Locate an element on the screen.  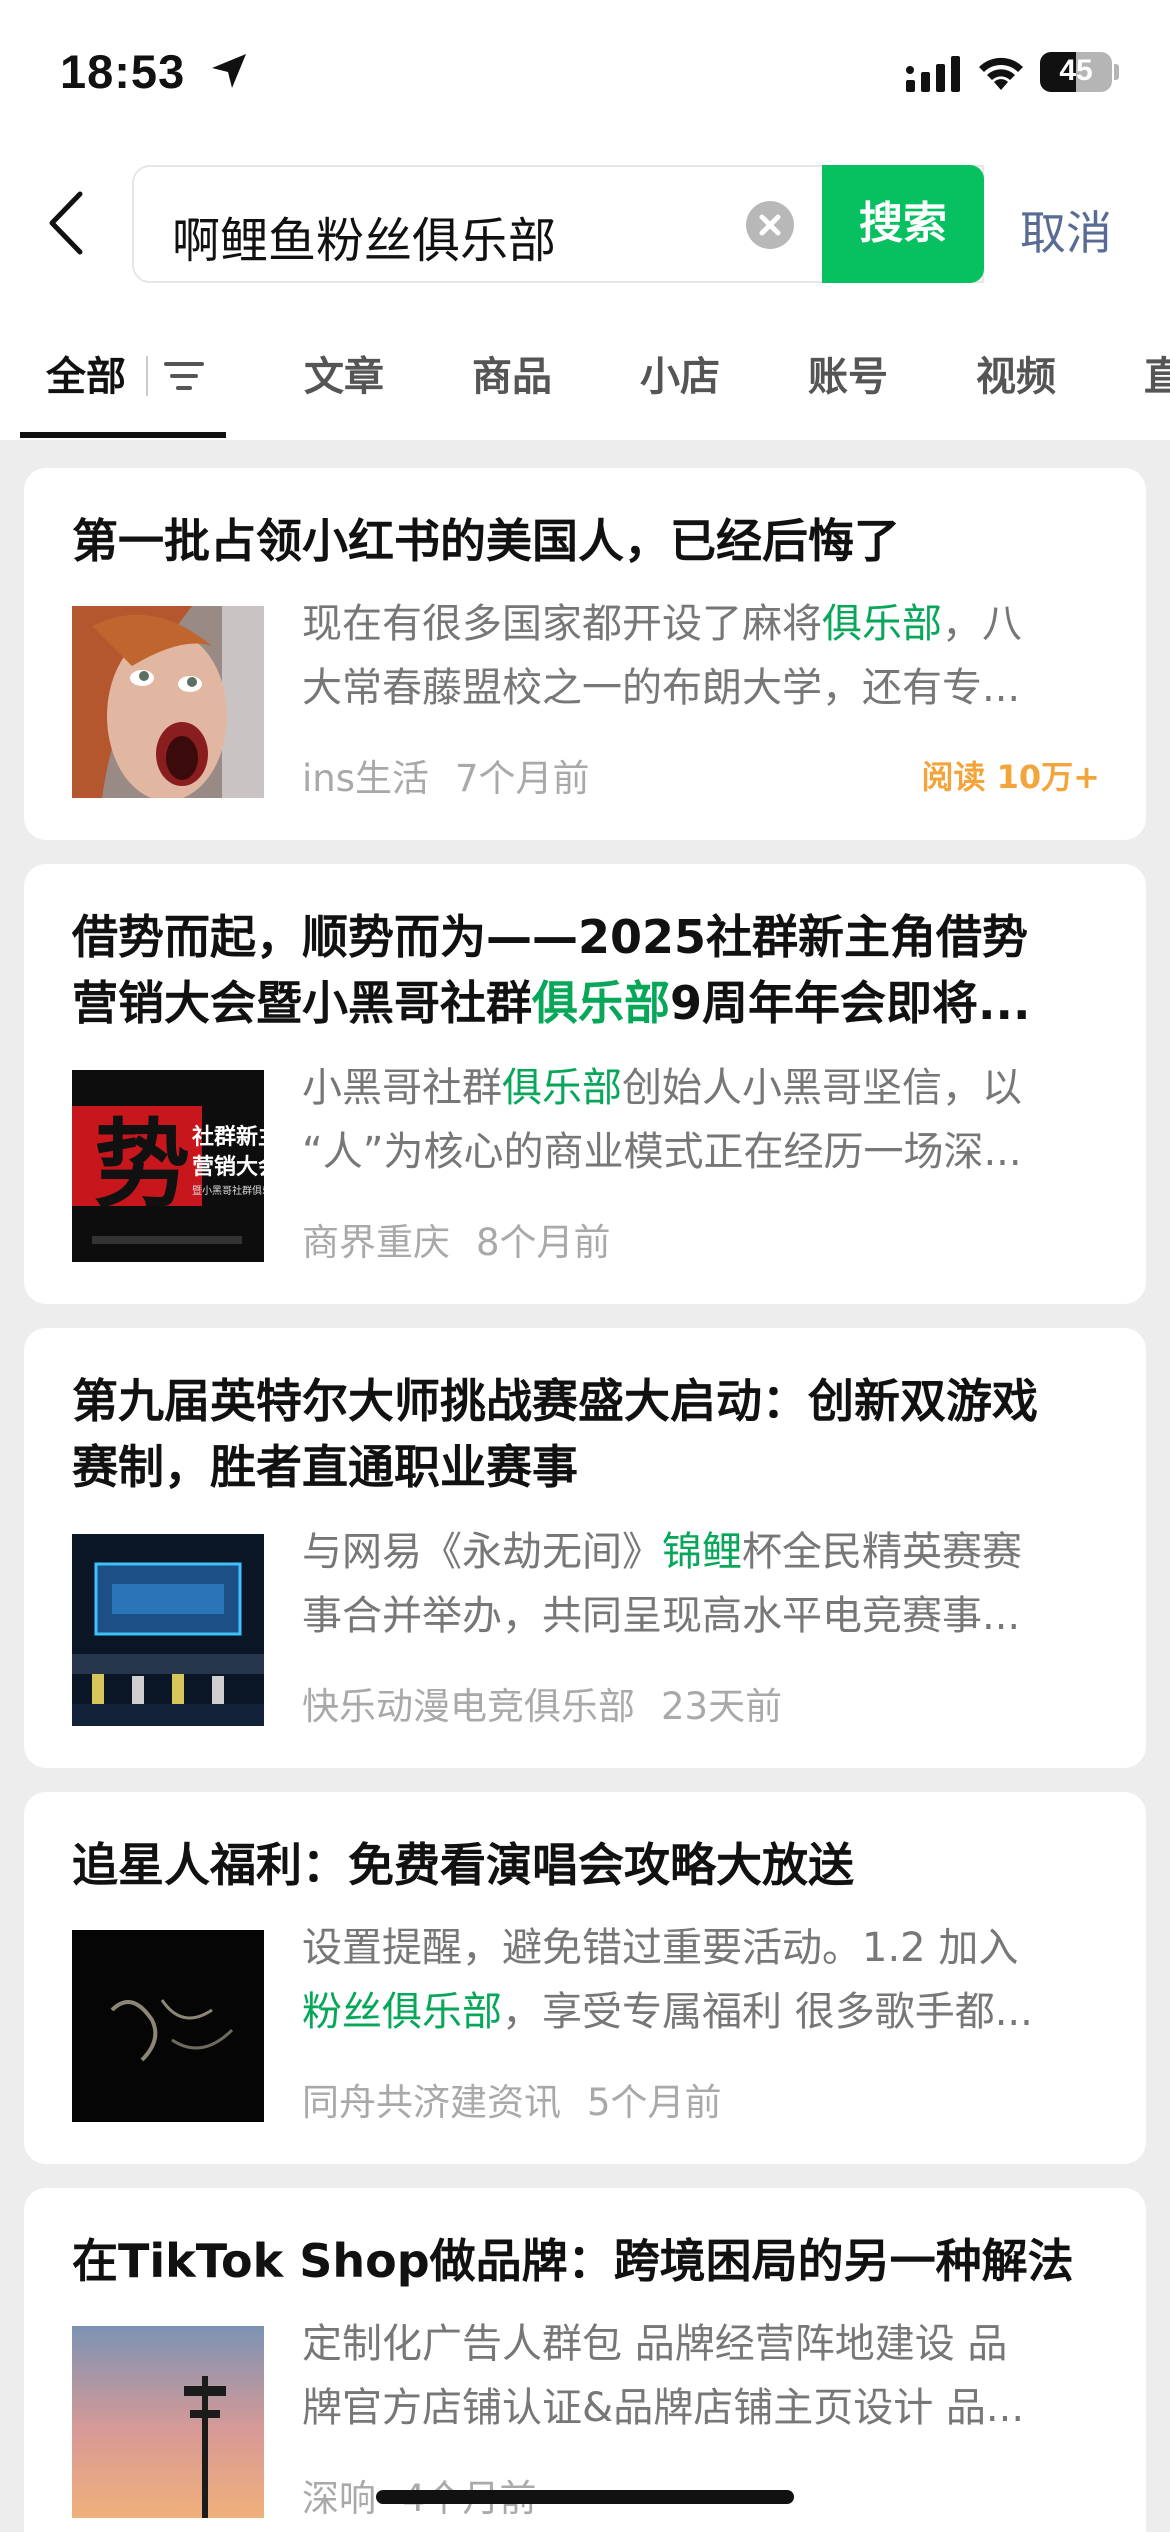
back-chevron-icon is located at coordinates (66, 223).